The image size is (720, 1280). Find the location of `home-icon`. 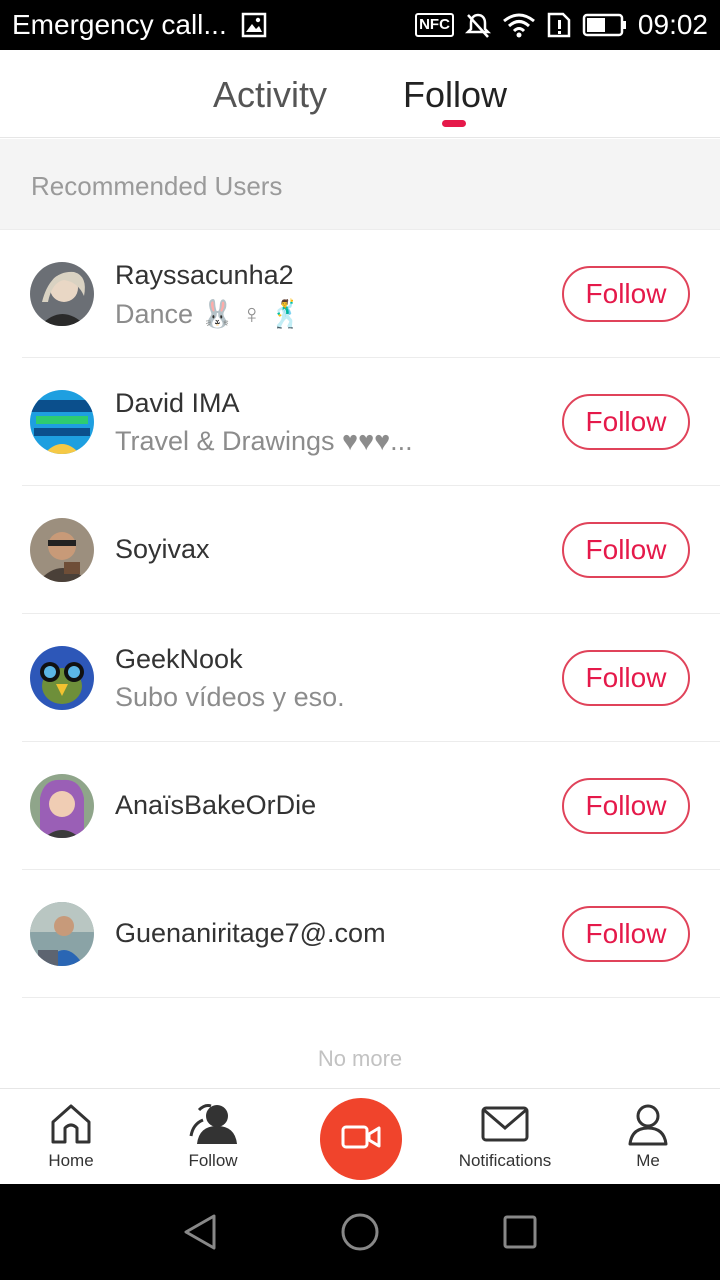

home-icon is located at coordinates (71, 1124).